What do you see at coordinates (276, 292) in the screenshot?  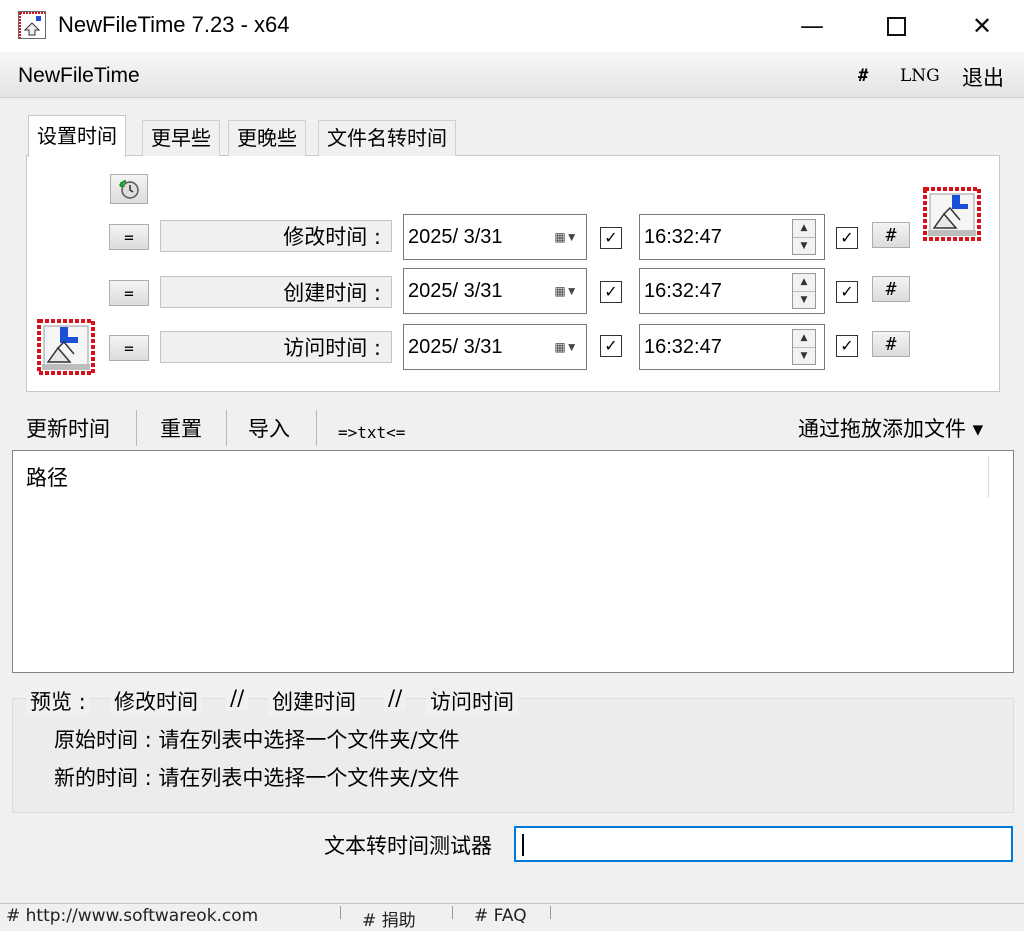 I see `create-time-label: 创建时间 :` at bounding box center [276, 292].